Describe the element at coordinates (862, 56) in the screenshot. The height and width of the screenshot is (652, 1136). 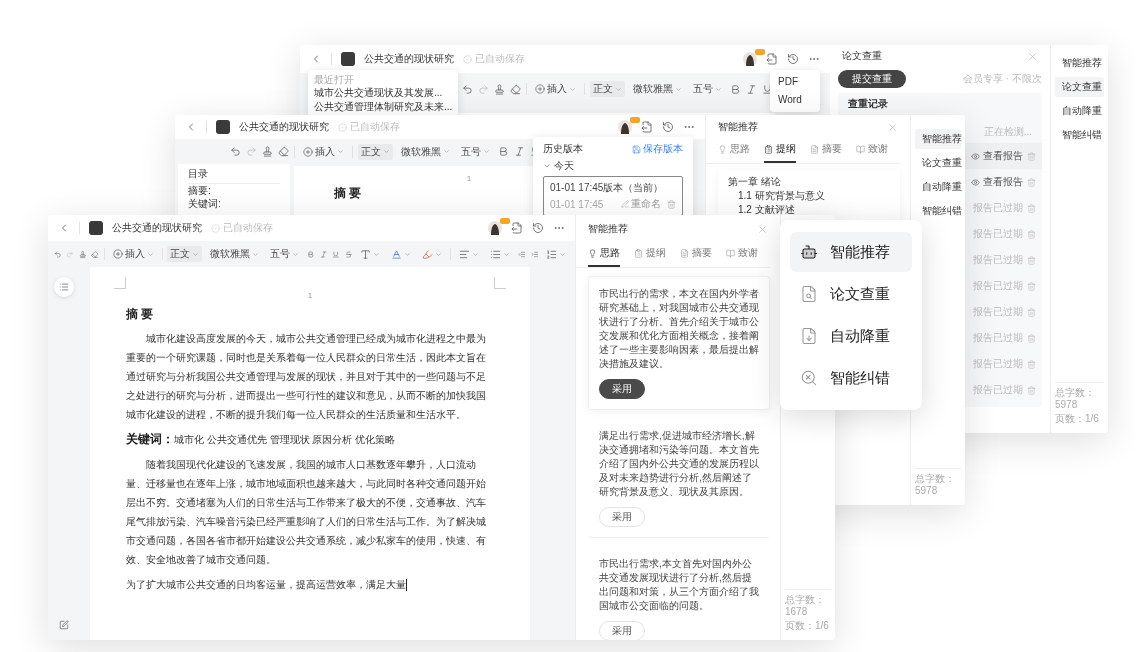
I see `panel-title: 论文查重` at that location.